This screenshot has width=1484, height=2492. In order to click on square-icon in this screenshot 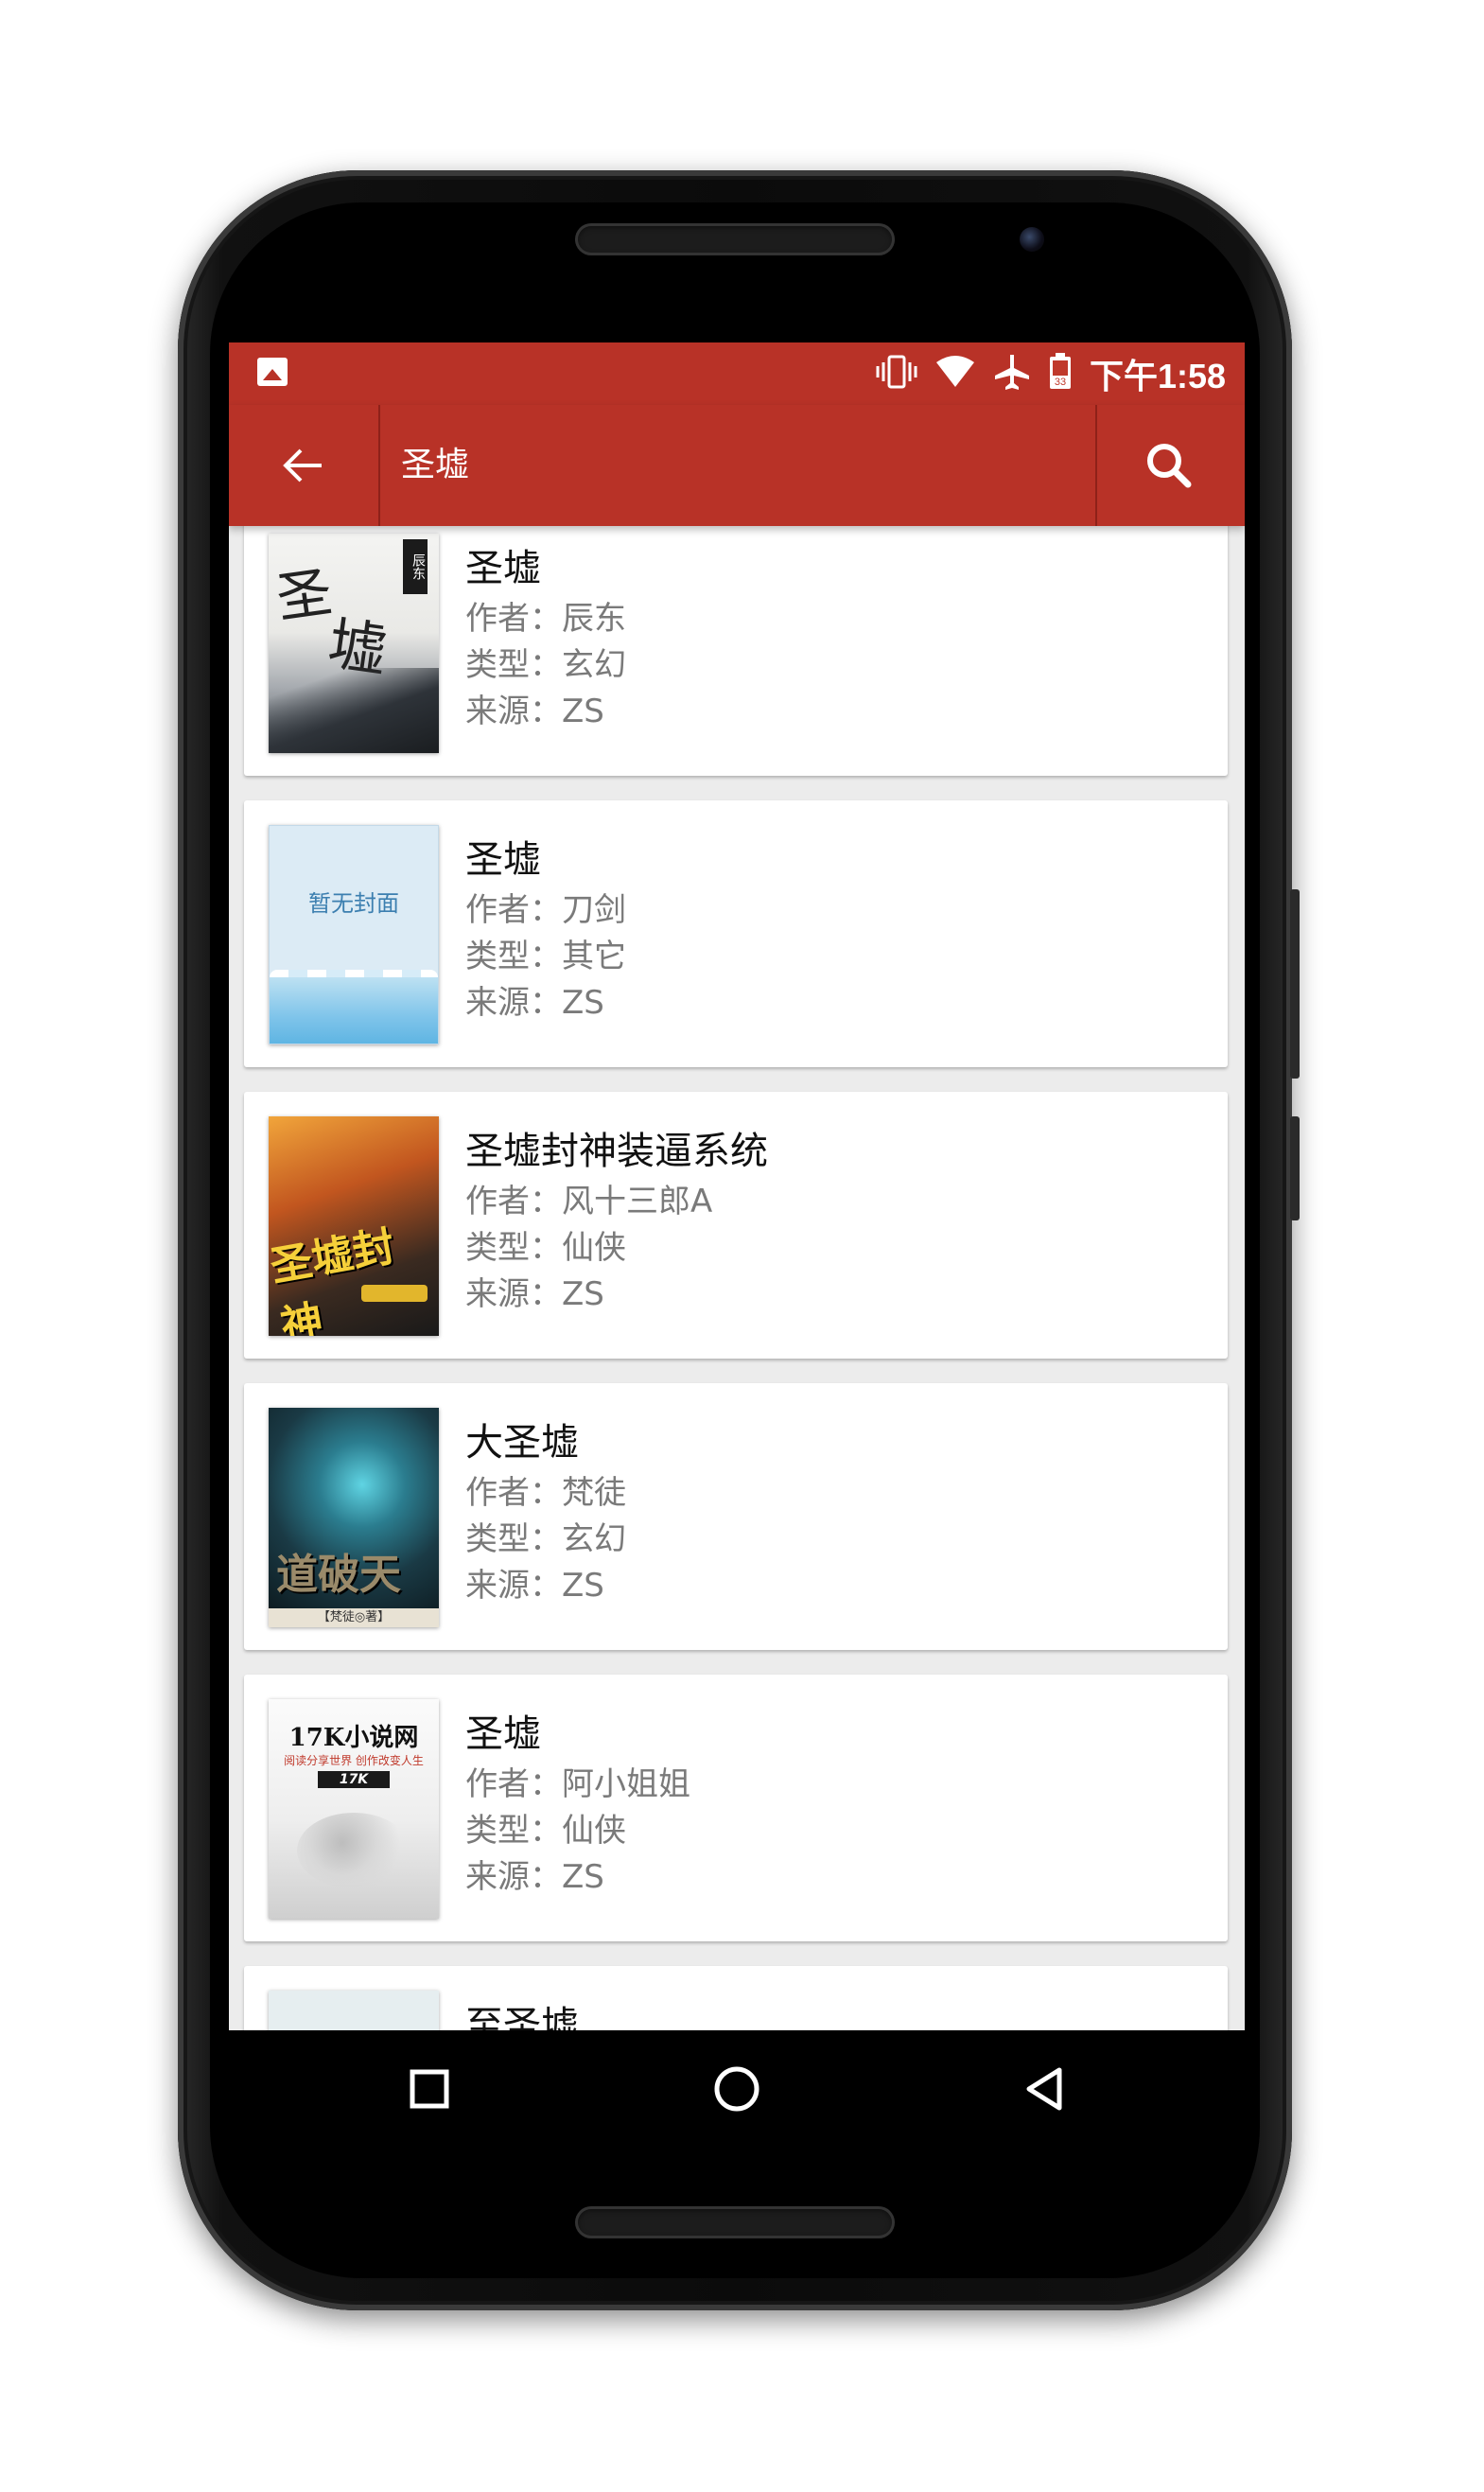, I will do `click(430, 2089)`.